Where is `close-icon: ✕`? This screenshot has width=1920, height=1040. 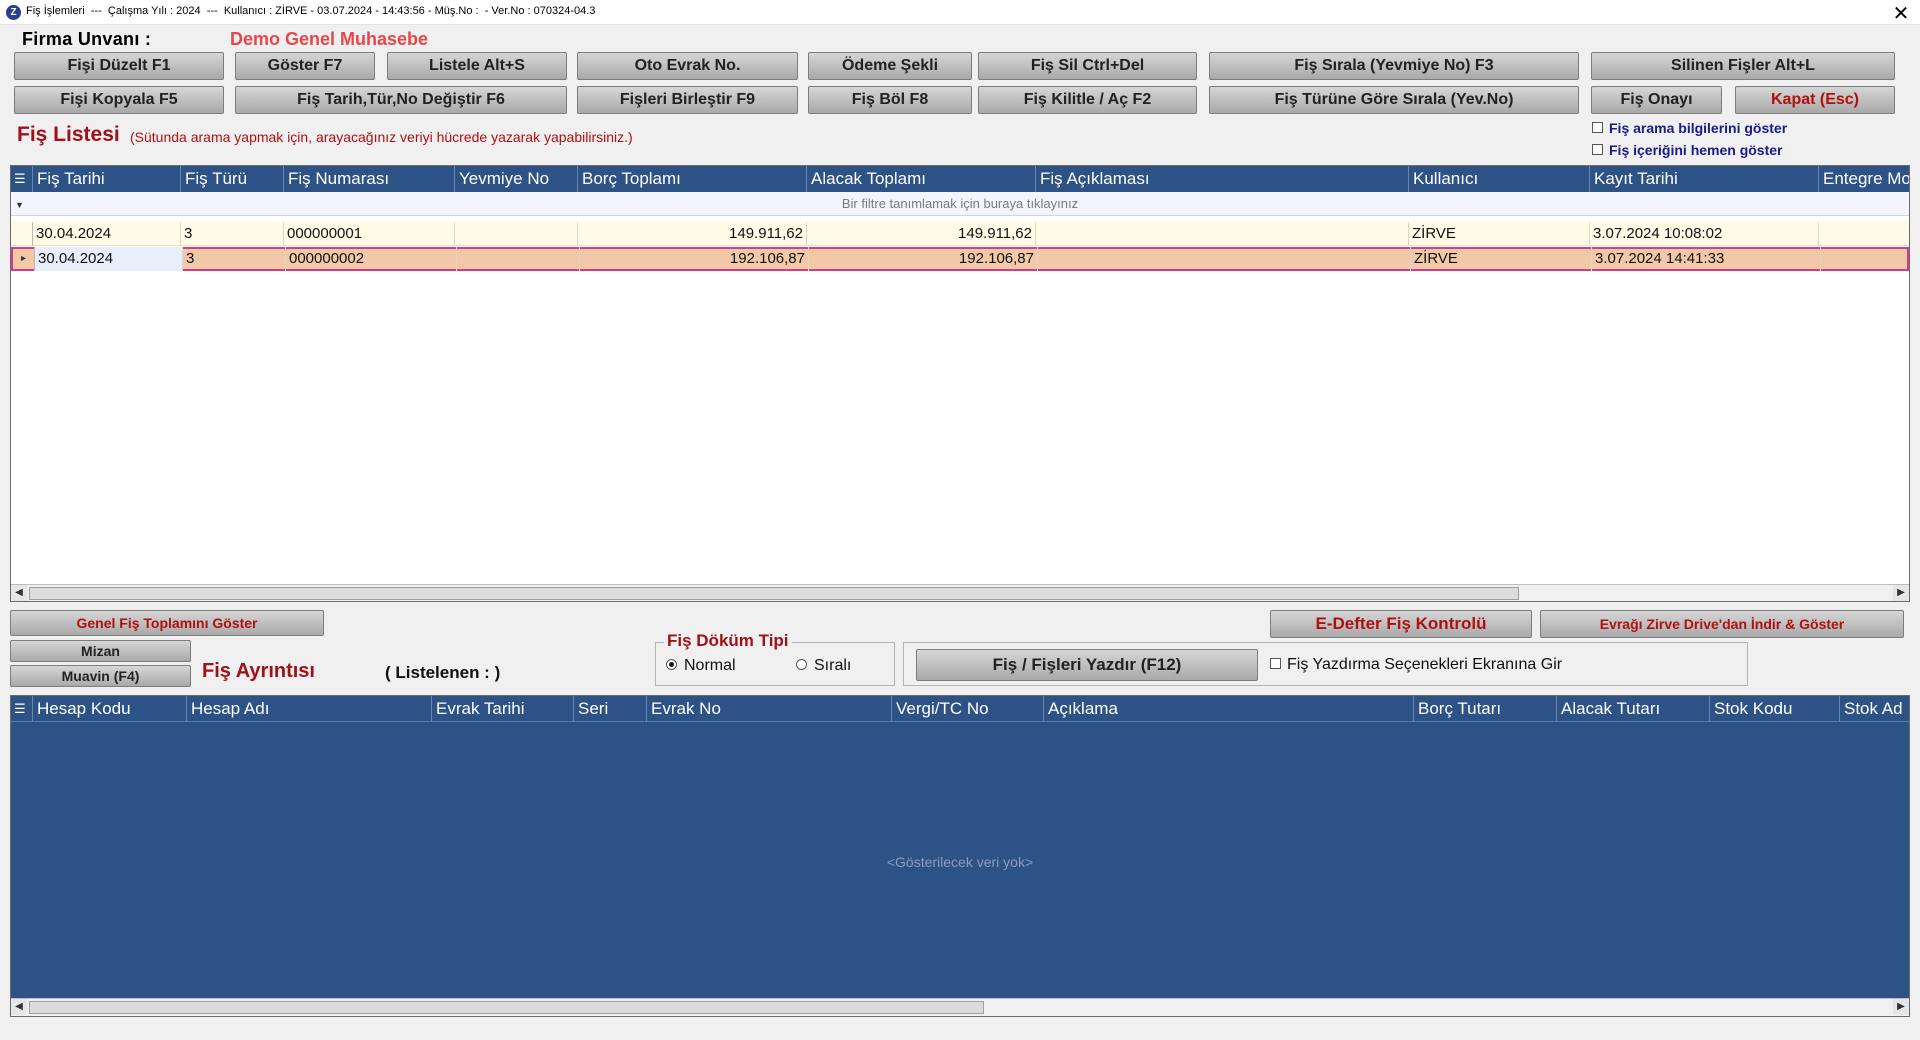
close-icon: ✕ is located at coordinates (1901, 13).